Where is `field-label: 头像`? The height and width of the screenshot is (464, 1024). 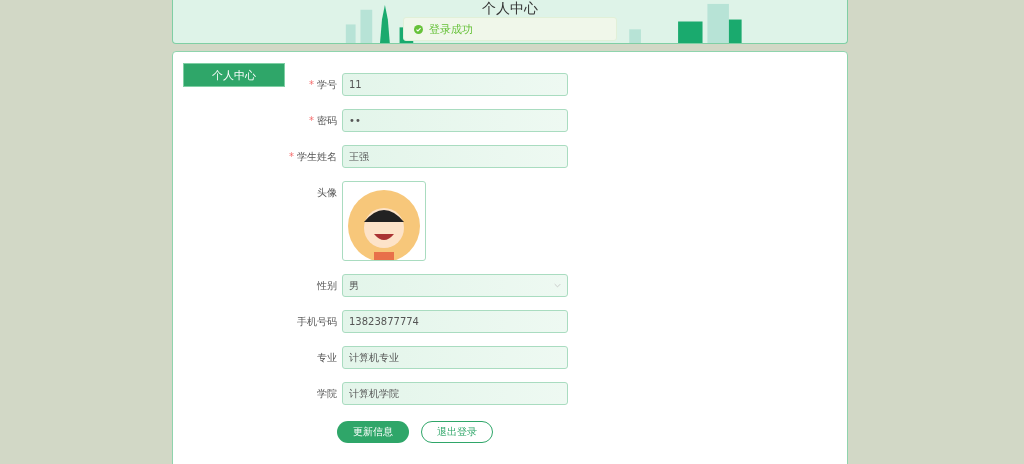 field-label: 头像 is located at coordinates (327, 192).